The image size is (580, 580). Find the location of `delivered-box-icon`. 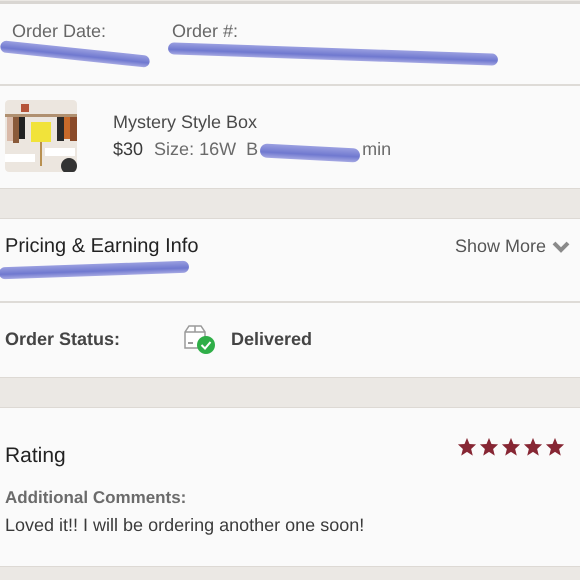

delivered-box-icon is located at coordinates (200, 339).